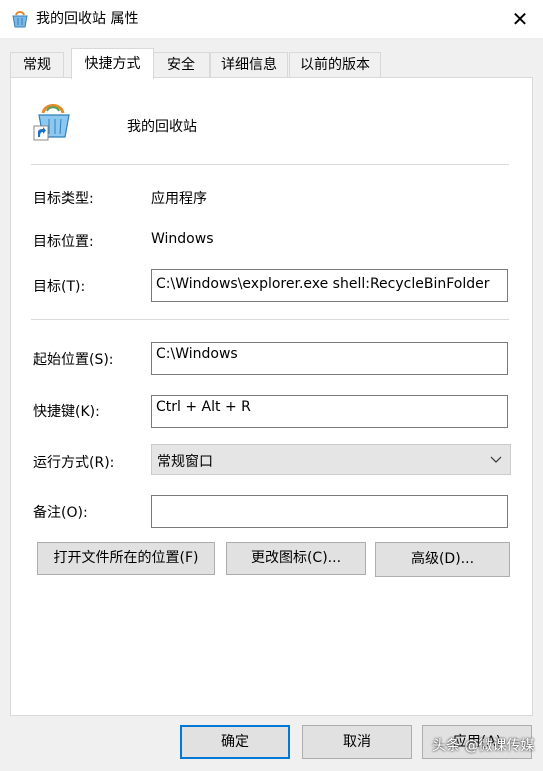 The height and width of the screenshot is (771, 543). Describe the element at coordinates (185, 462) in the screenshot. I see `run-select-value: 常规窗口` at that location.